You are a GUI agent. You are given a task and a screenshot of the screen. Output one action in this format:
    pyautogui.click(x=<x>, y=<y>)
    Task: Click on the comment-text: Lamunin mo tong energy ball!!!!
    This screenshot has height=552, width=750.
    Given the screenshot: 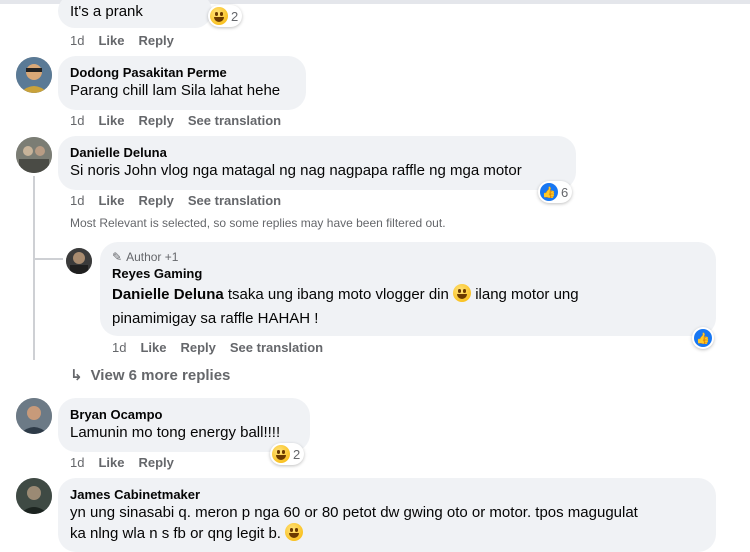 What is the action you would take?
    pyautogui.click(x=175, y=432)
    